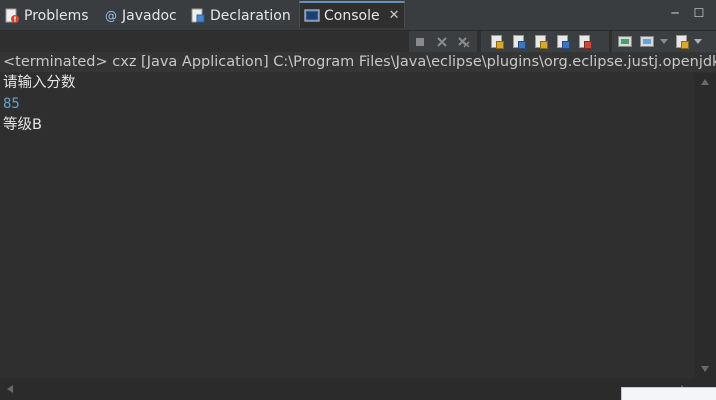  I want to click on pin-console-button, so click(625, 42).